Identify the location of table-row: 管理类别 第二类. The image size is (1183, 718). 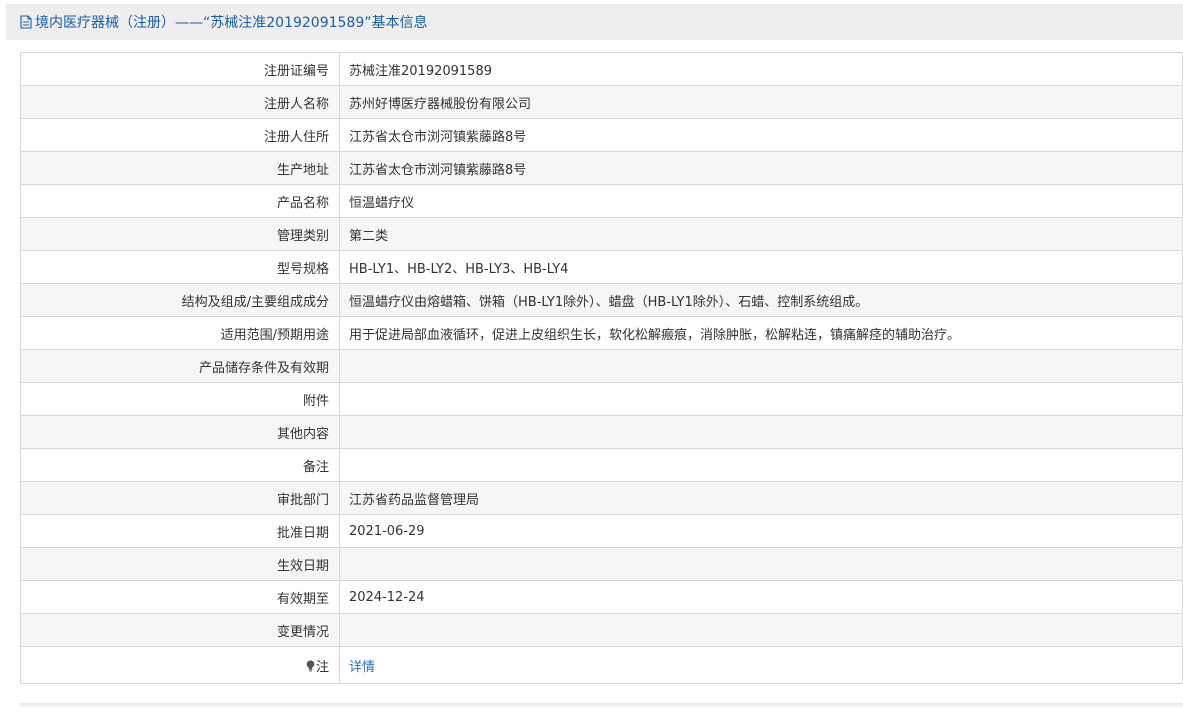
(601, 234).